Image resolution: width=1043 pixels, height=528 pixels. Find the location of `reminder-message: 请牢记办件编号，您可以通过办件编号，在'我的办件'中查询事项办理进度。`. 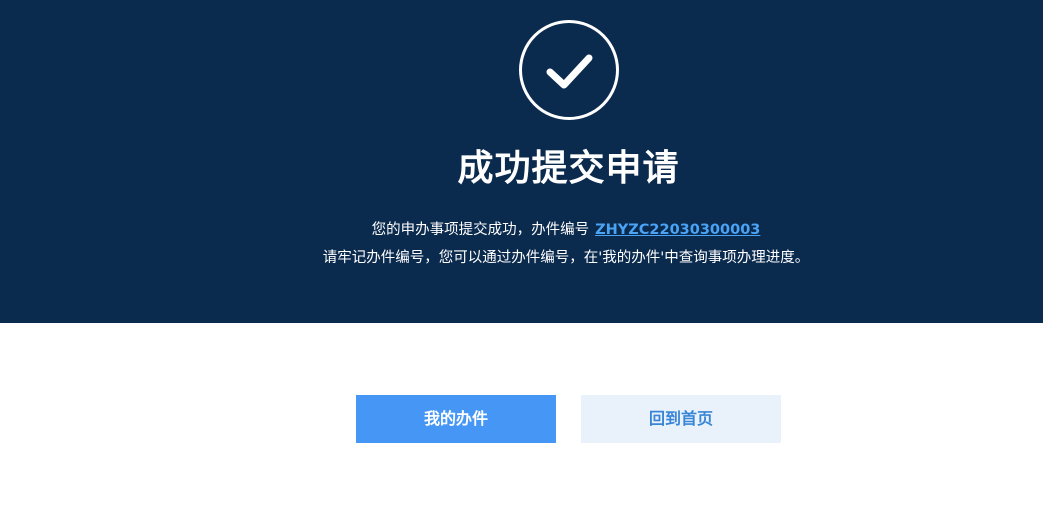

reminder-message: 请牢记办件编号，您可以通过办件编号，在'我的办件'中查询事项办理进度。 is located at coordinates (566, 258).